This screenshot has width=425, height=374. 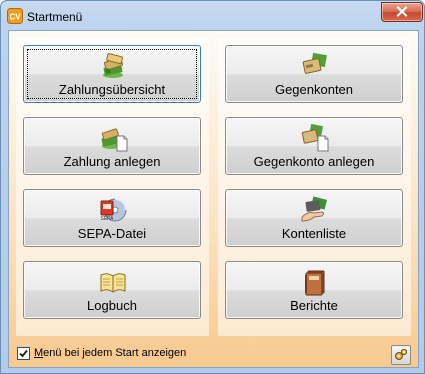 What do you see at coordinates (113, 210) in the screenshot?
I see `sepa-disc-icon: SEPA` at bounding box center [113, 210].